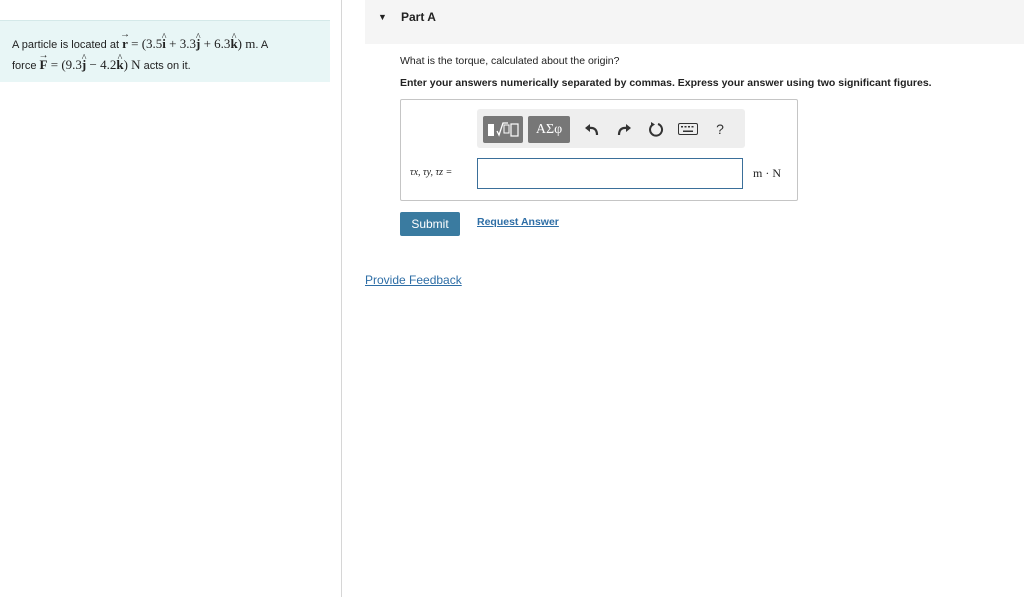 The height and width of the screenshot is (597, 1024). I want to click on part-title: Part A, so click(418, 17).